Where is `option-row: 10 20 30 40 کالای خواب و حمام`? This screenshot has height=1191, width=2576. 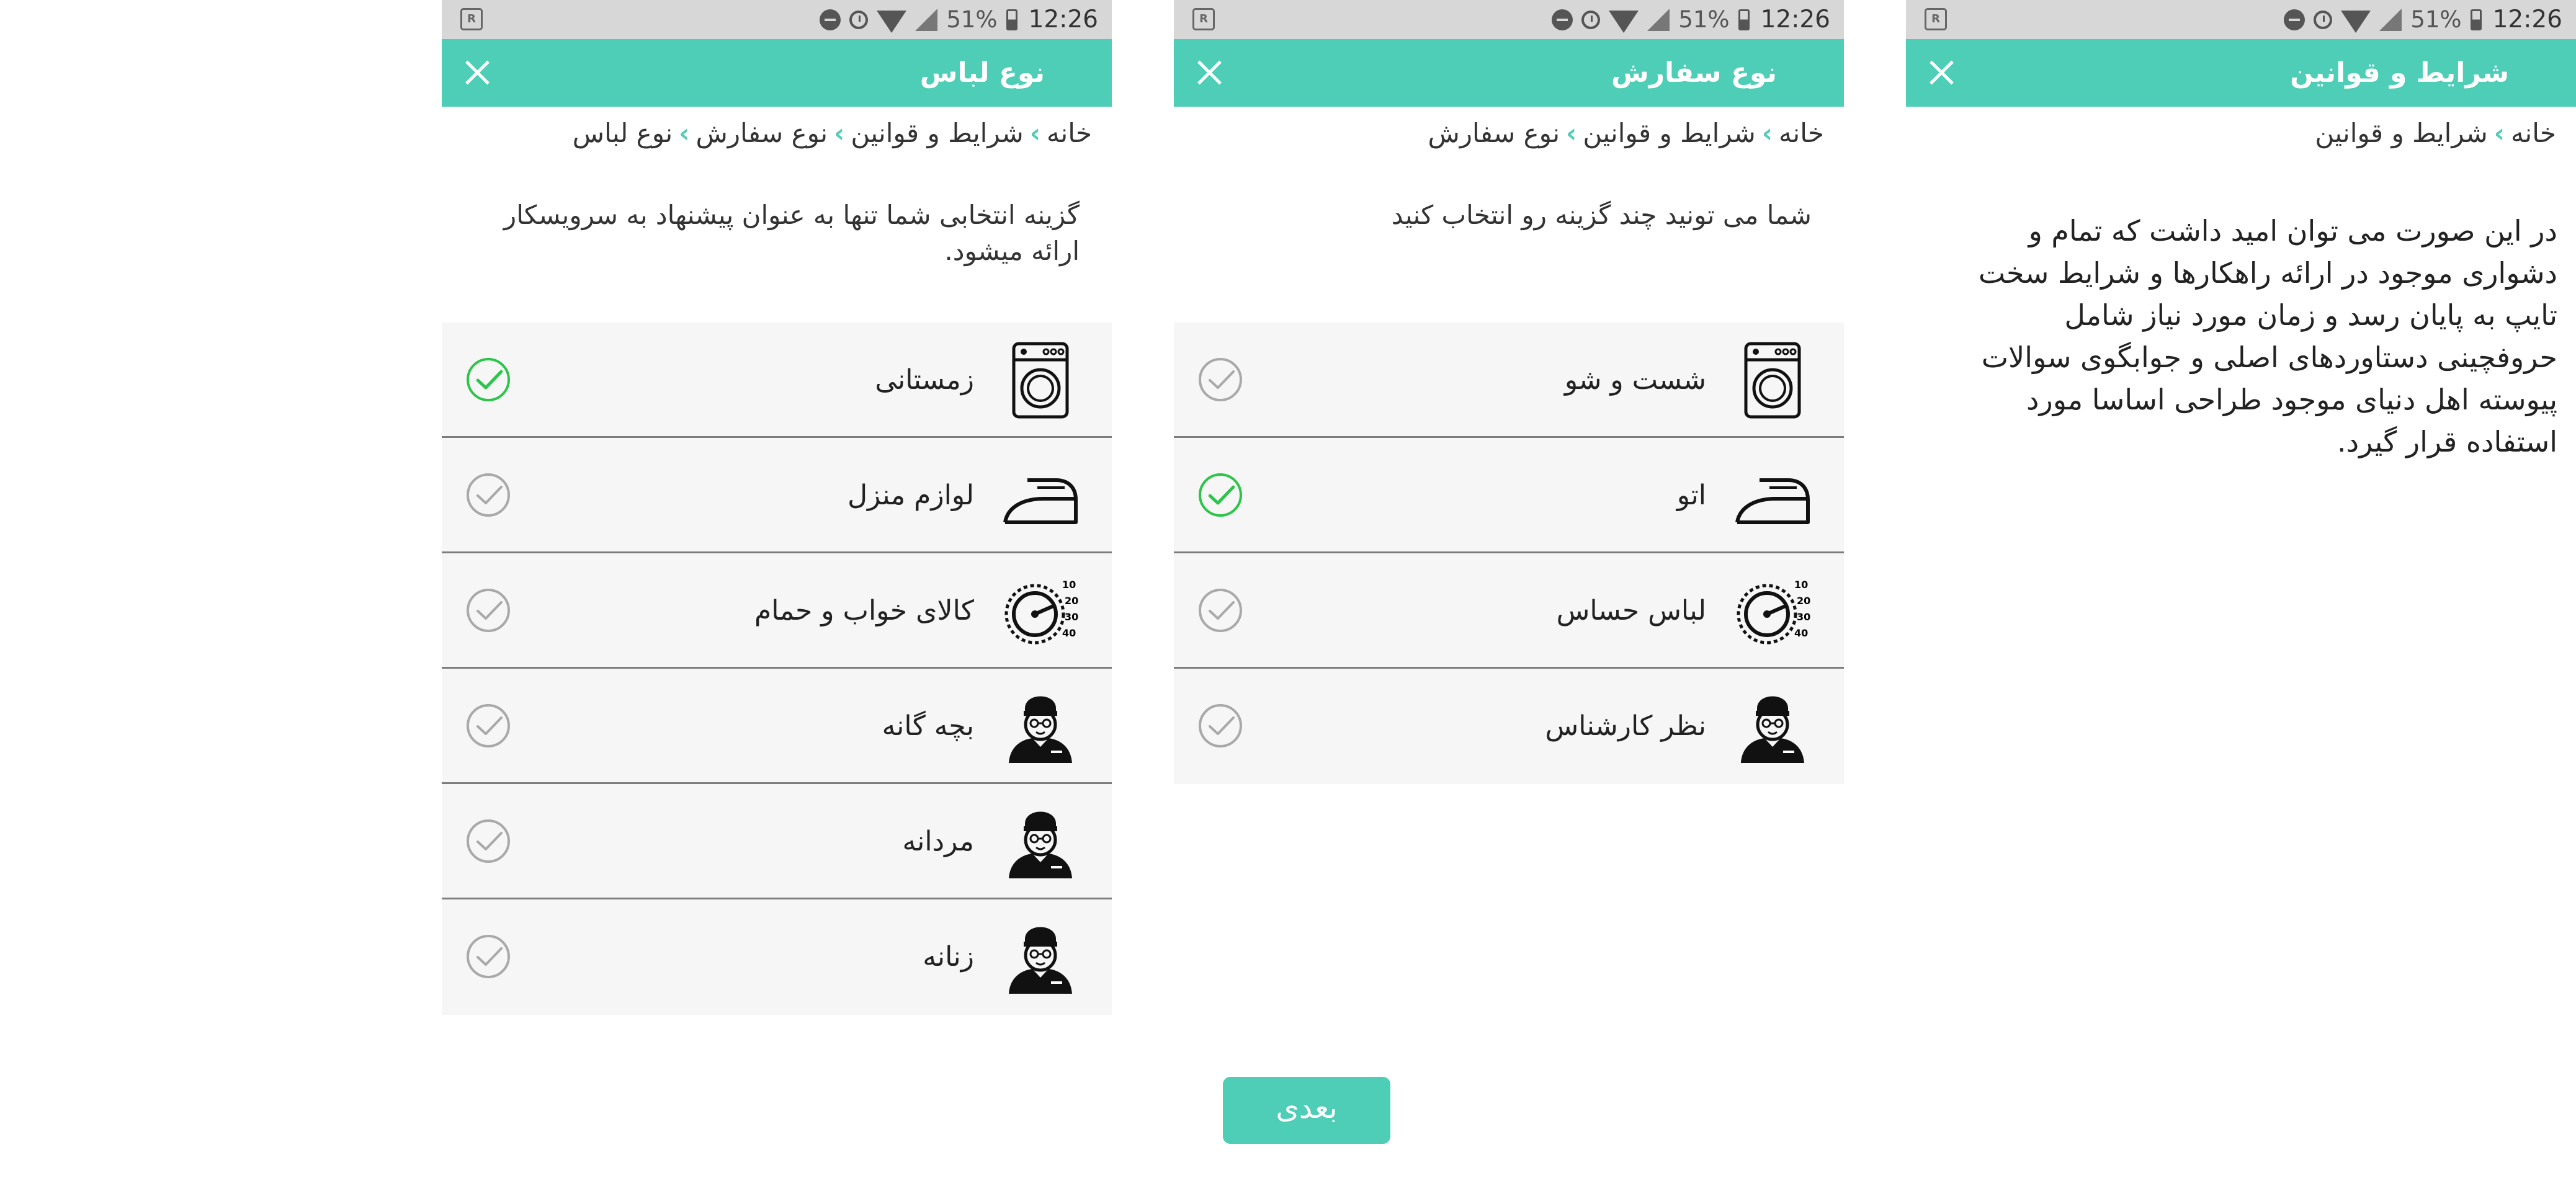 option-row: 10 20 30 40 کالای خواب و حمام is located at coordinates (777, 611).